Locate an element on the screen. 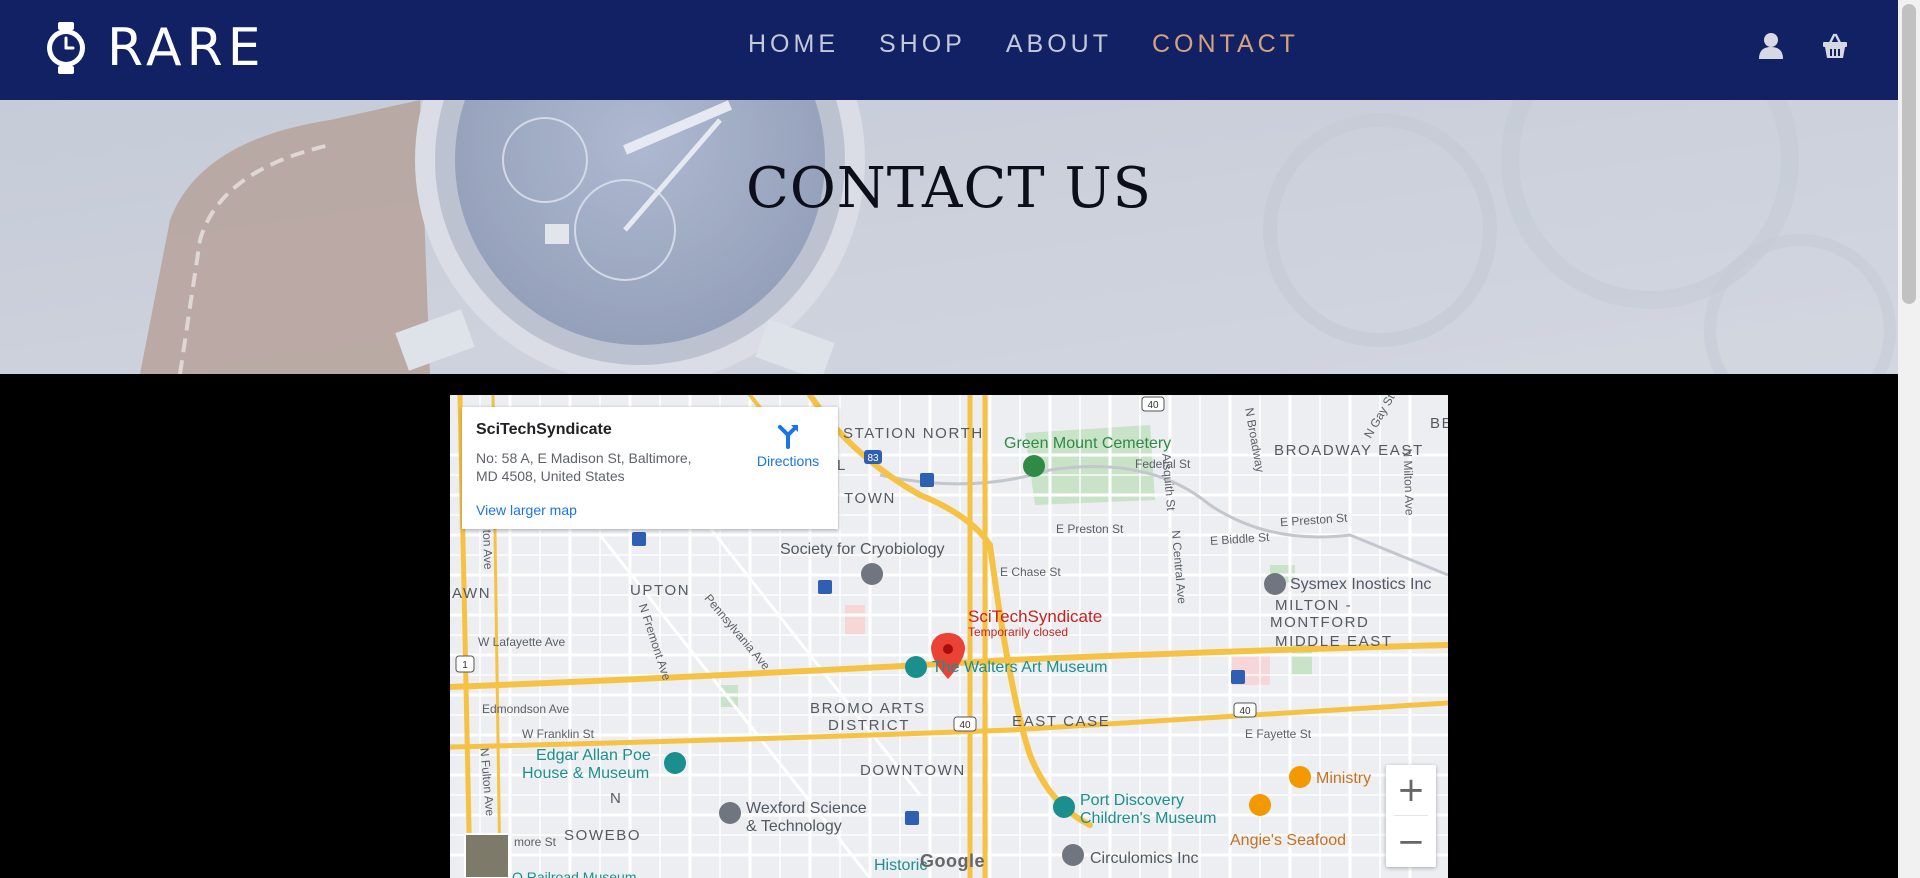 The height and width of the screenshot is (878, 1920). map-street-label: Federal St is located at coordinates (1163, 464).